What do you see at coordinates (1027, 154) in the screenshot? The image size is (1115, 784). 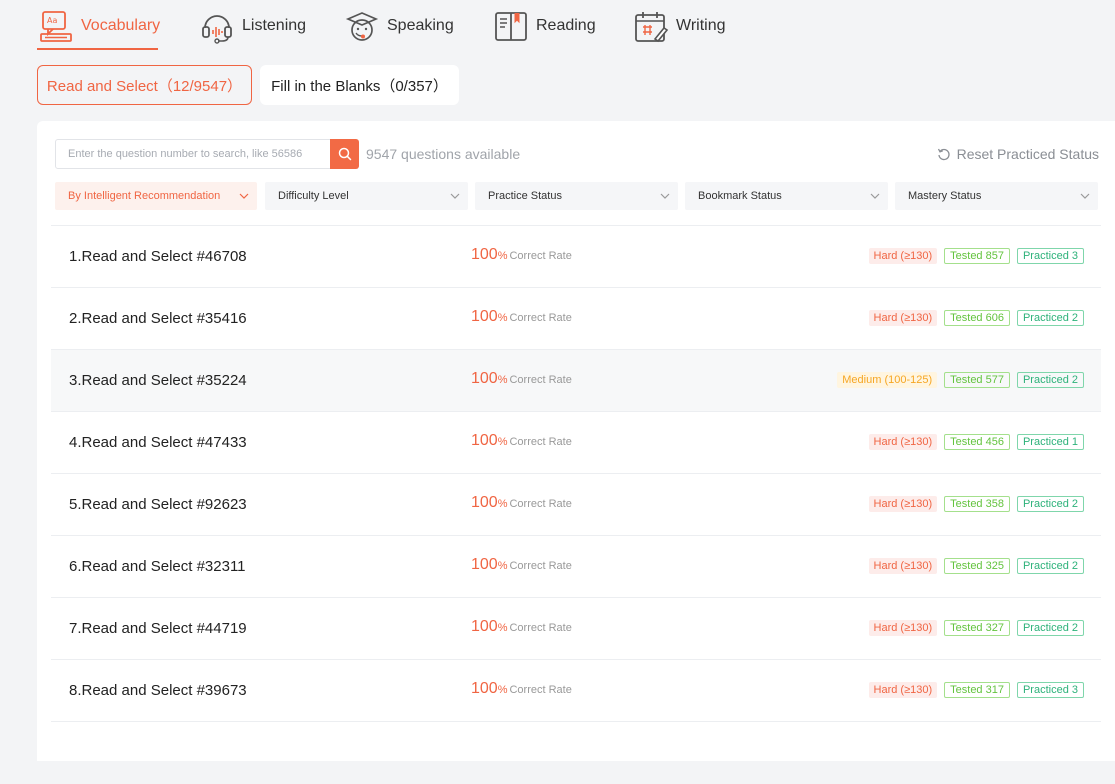 I see `reset-label: Reset Practiced Status` at bounding box center [1027, 154].